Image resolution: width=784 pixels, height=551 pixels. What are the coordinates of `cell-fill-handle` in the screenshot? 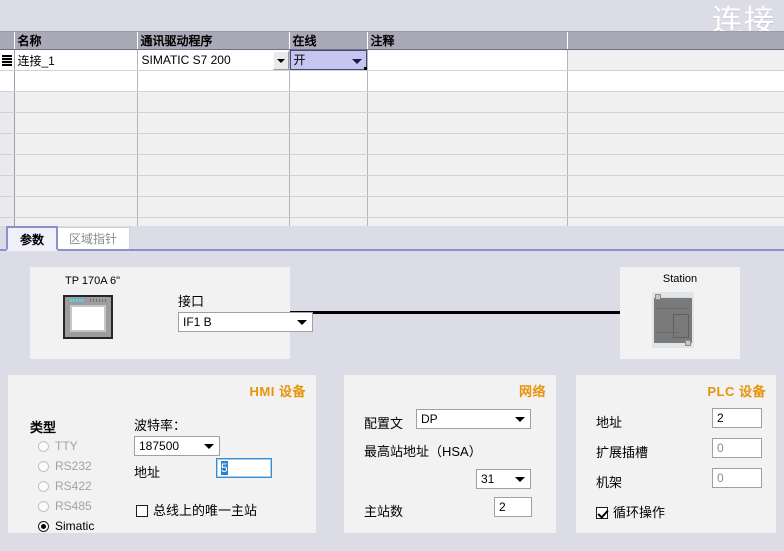 It's located at (364, 68).